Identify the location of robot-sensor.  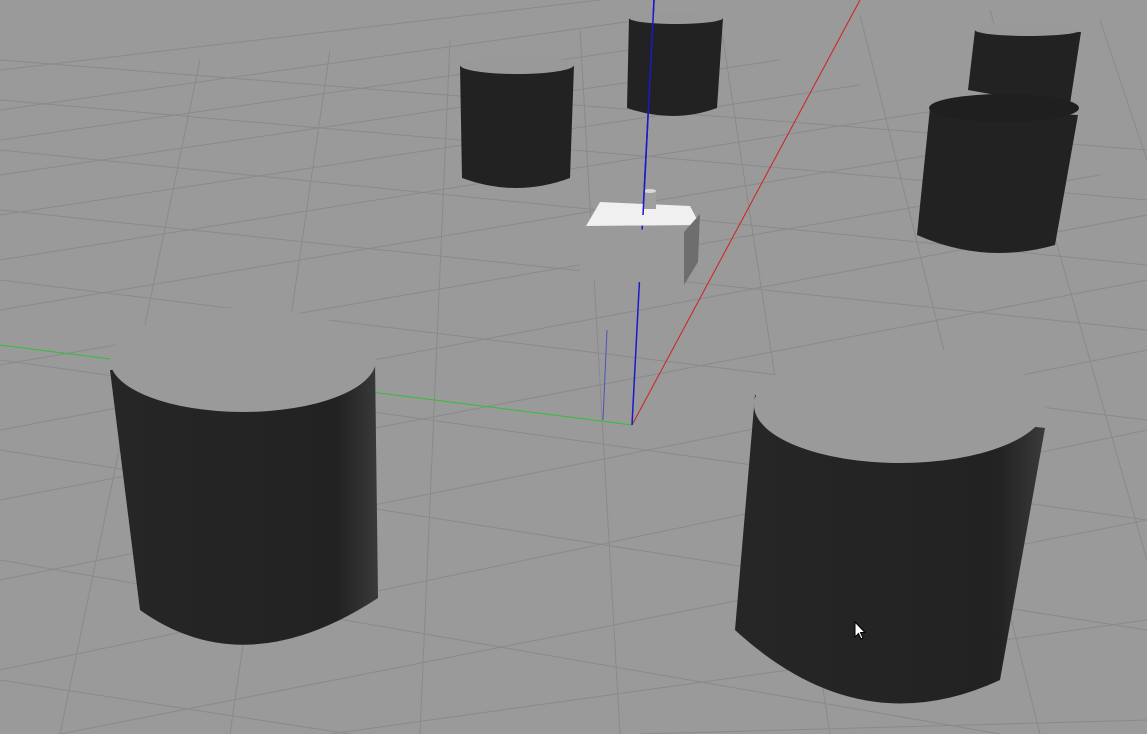
(650, 200).